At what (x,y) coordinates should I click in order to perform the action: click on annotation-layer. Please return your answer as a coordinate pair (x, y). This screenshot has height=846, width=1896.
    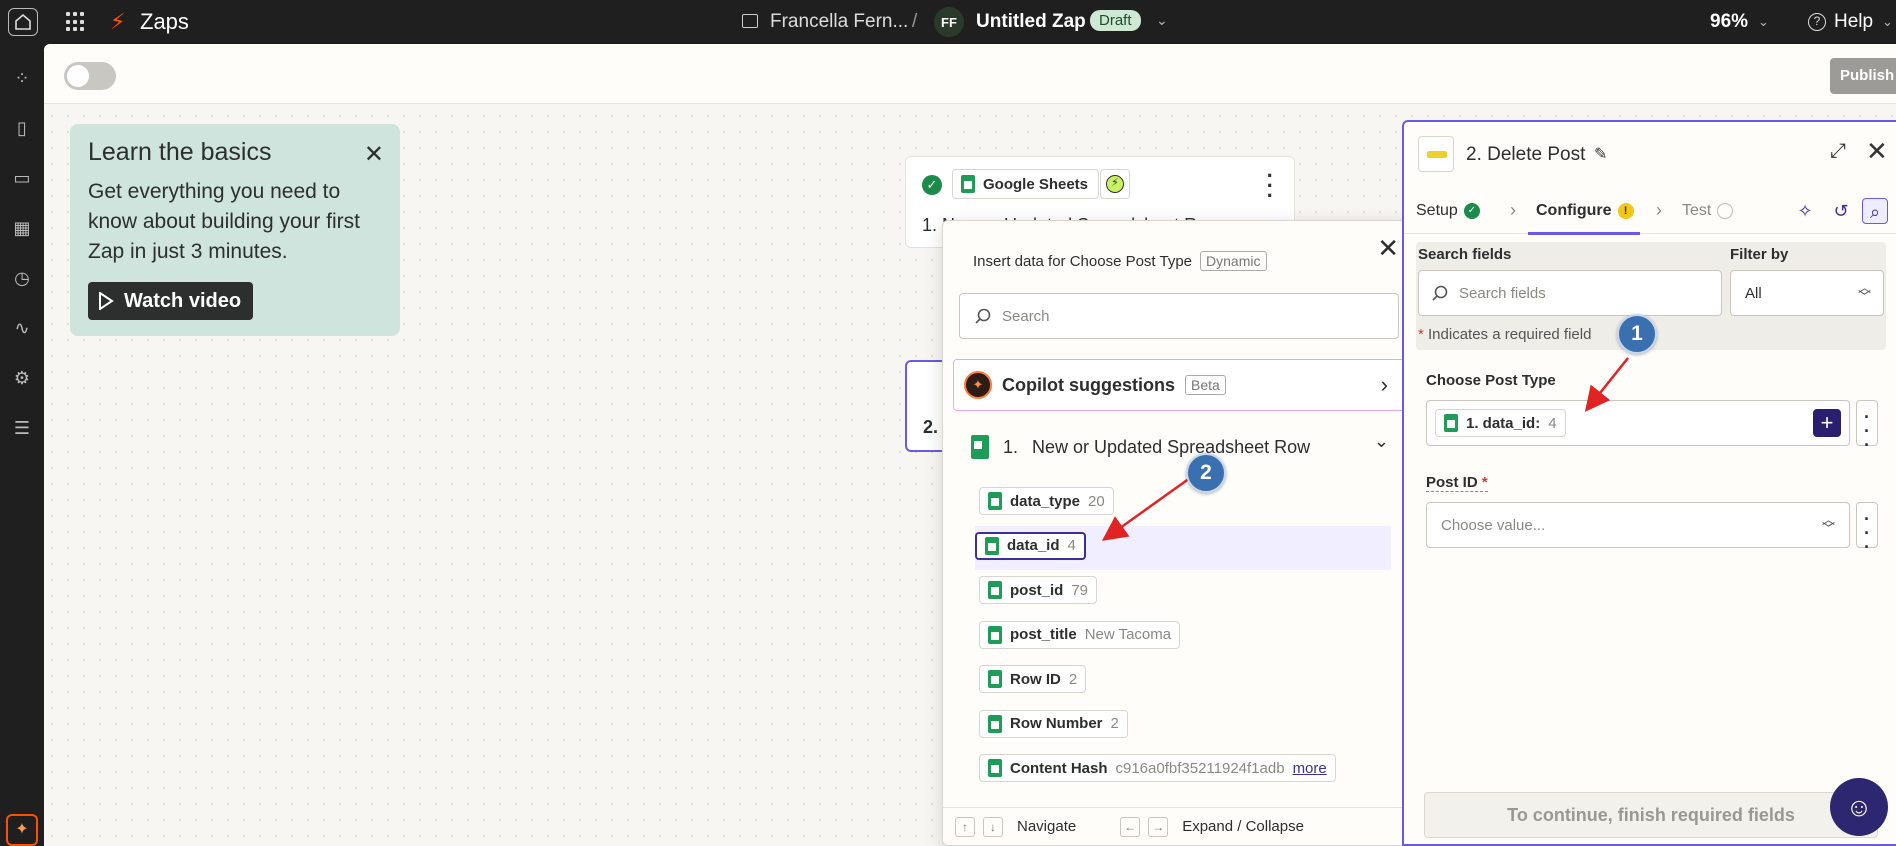
    Looking at the image, I should click on (1365, 449).